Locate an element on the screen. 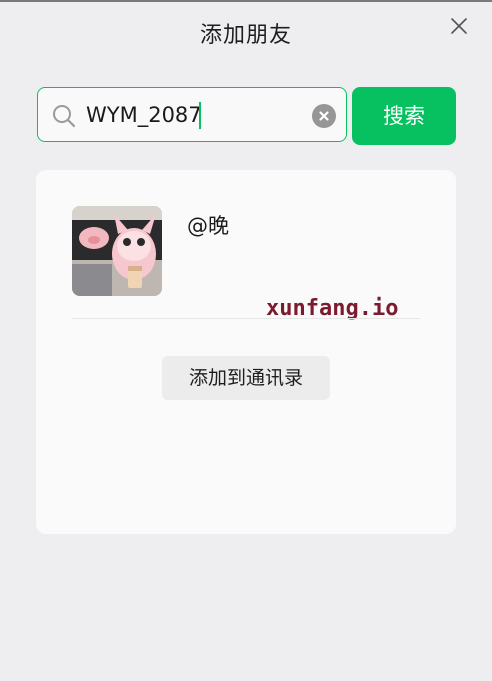 This screenshot has width=492, height=681. contact-nickname: @晚 is located at coordinates (208, 226).